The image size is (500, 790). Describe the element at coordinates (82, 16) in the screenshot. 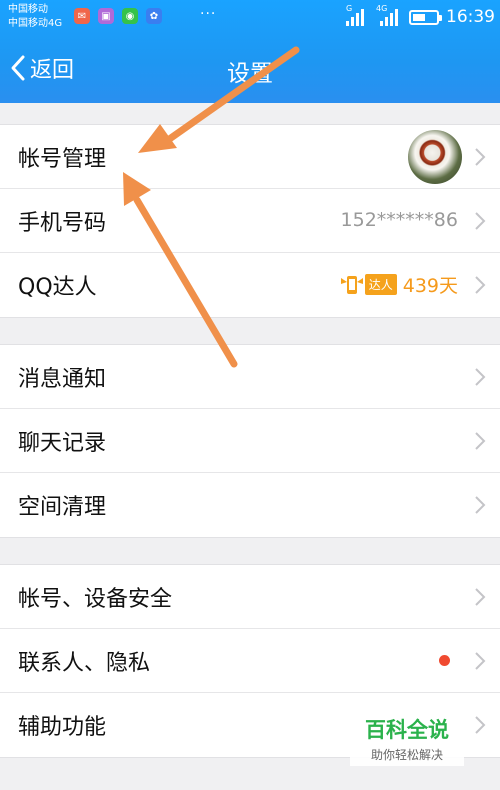

I see `message-icon: ✉` at that location.